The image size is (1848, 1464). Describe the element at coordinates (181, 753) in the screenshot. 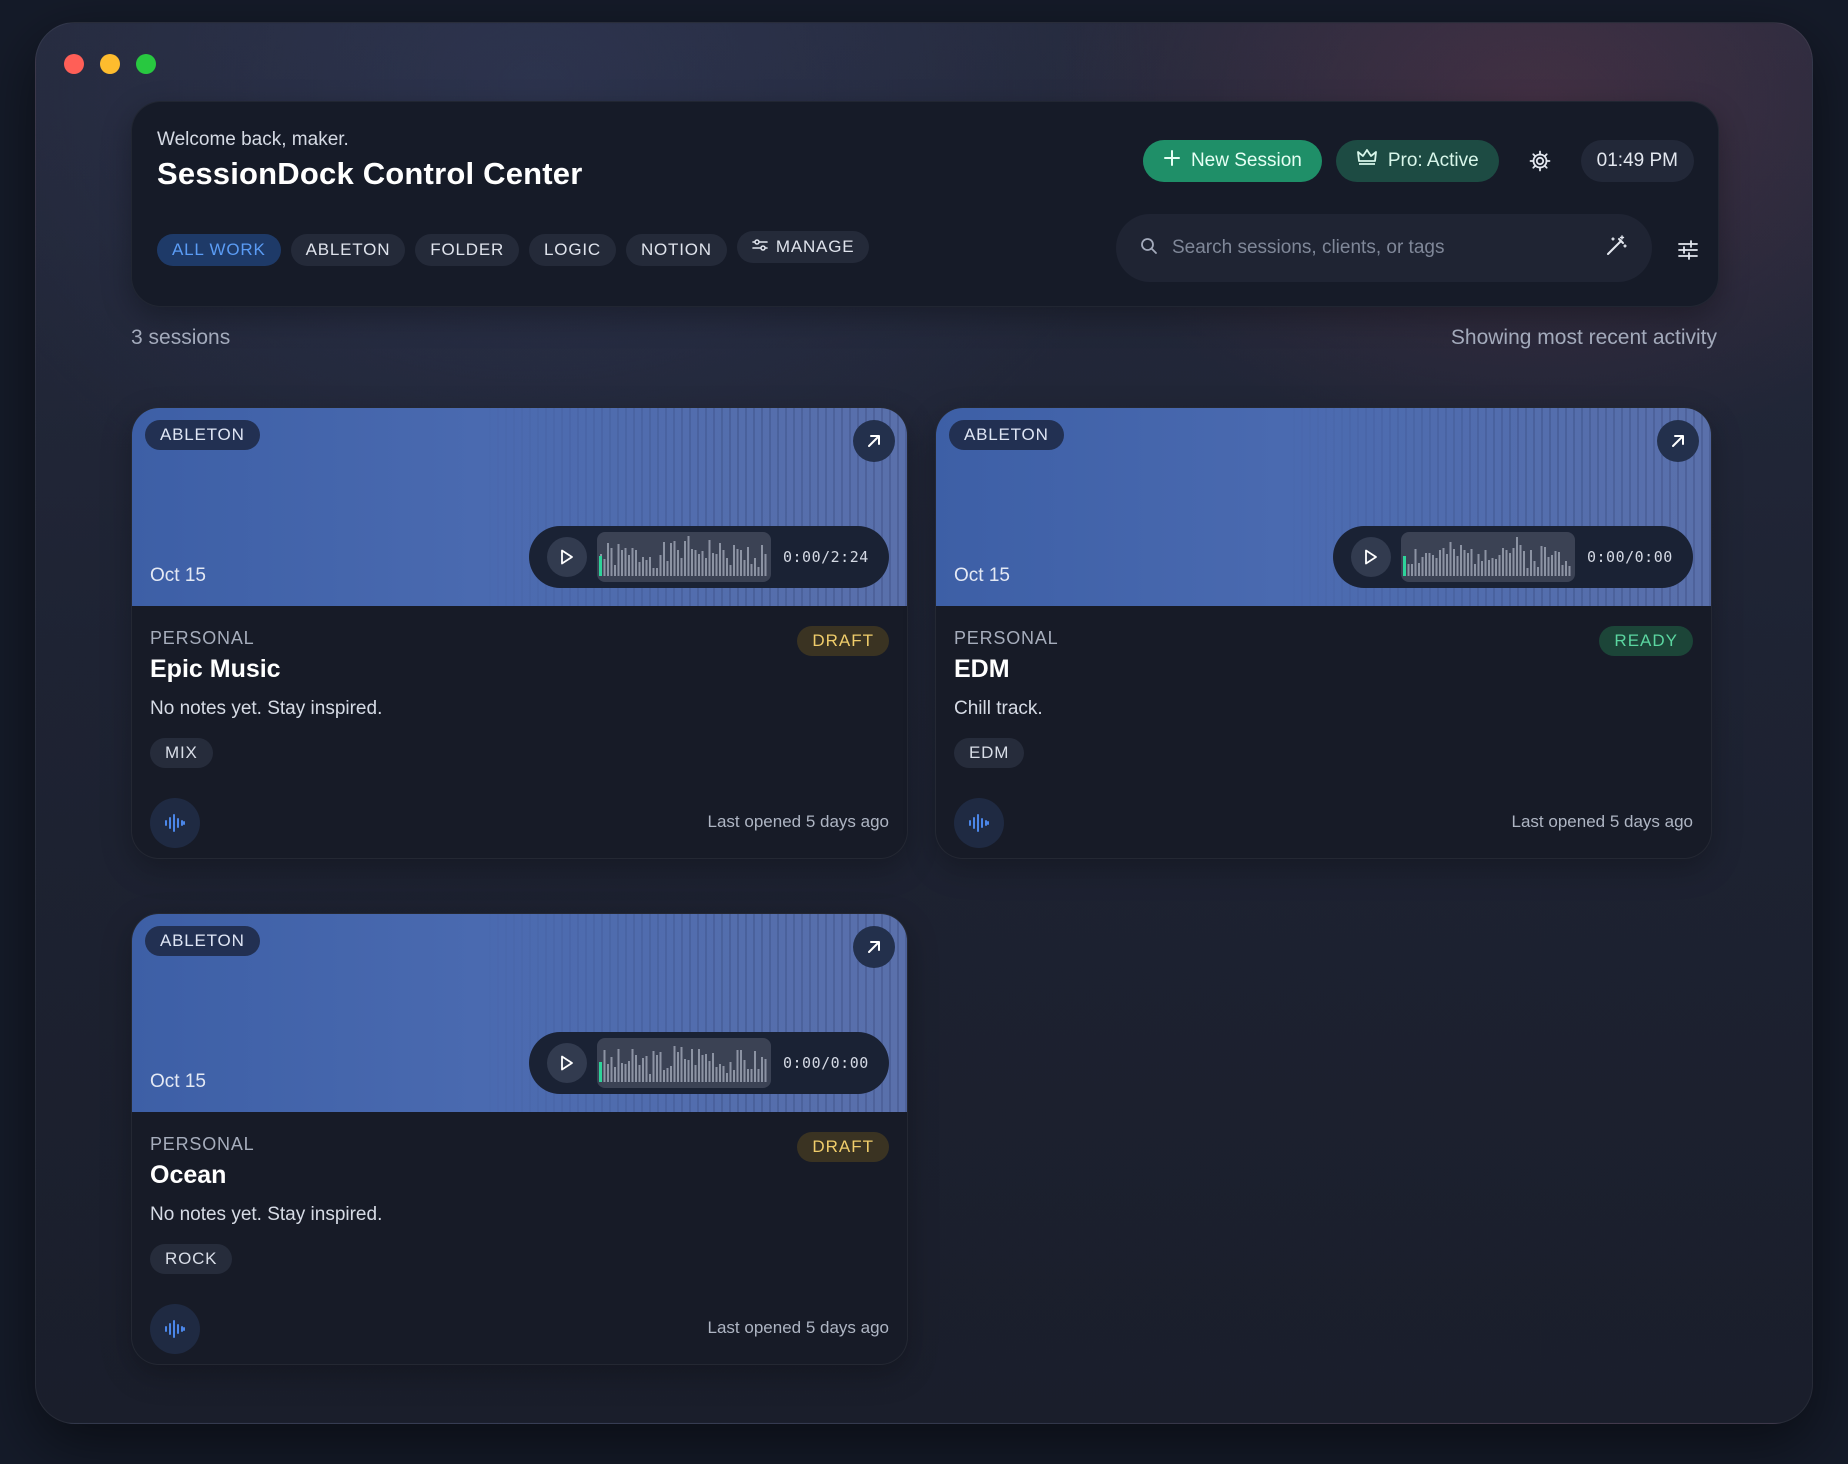

I see `session-tag: MIX` at that location.